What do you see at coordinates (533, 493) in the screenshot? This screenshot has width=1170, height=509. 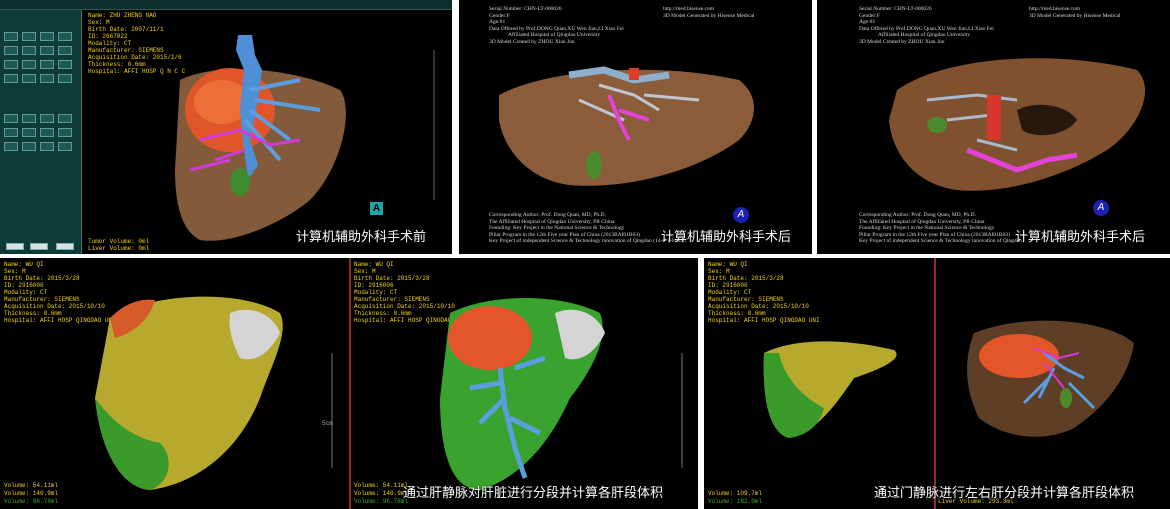 I see `caption-hepatic-vein: 通过肝静脉对肝脏进行分段并计算各肝段体积` at bounding box center [533, 493].